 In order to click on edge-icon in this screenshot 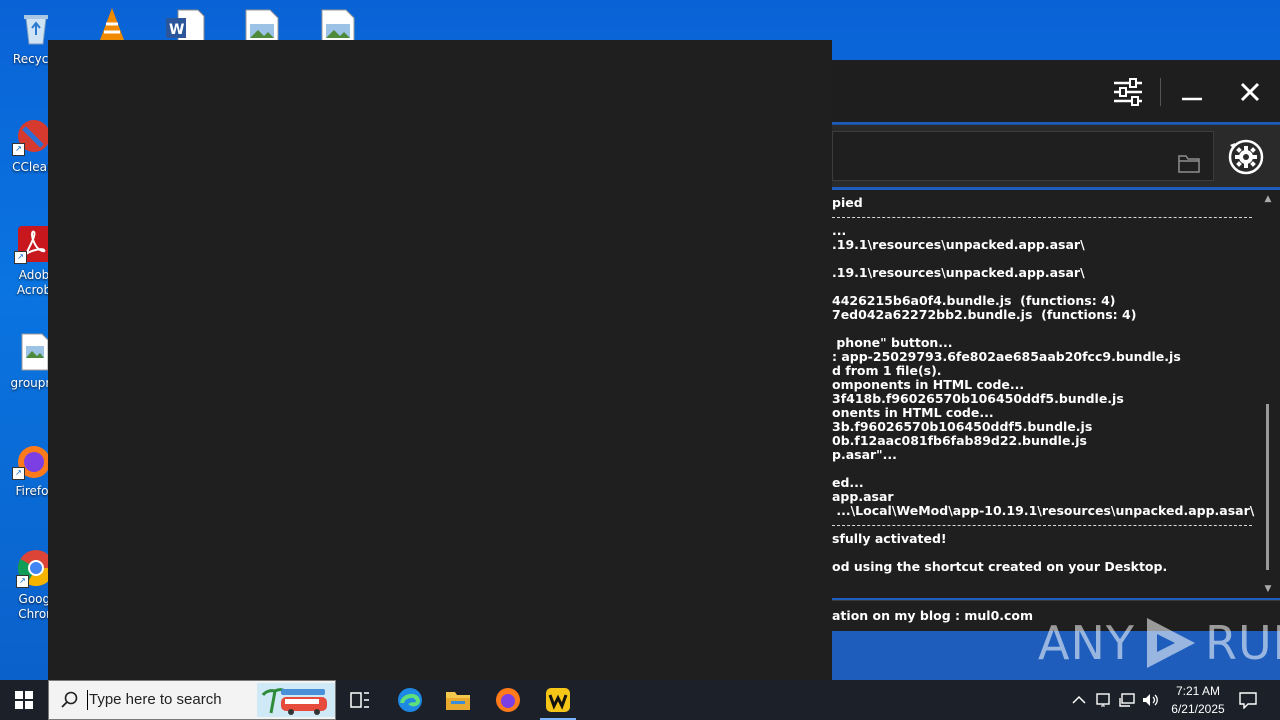, I will do `click(410, 700)`.